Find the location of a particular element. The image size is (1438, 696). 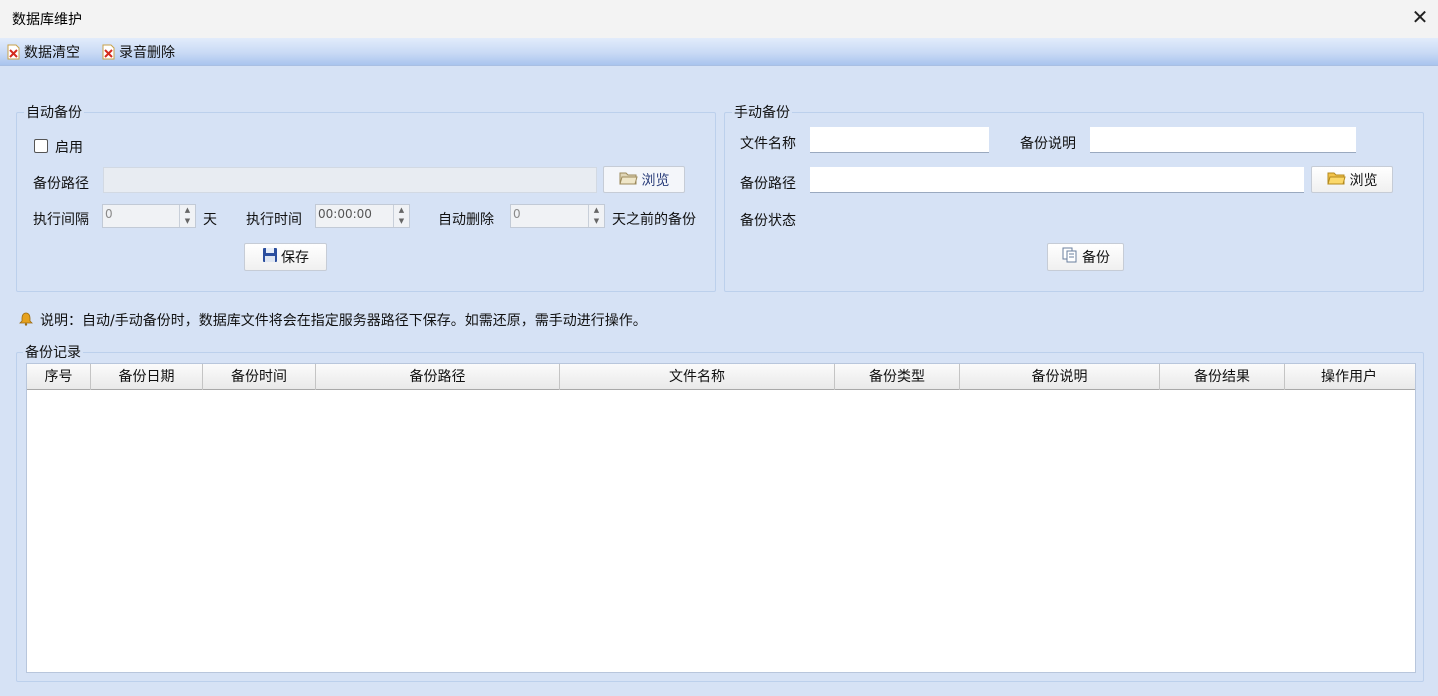

interval-unit: 天 is located at coordinates (210, 220).